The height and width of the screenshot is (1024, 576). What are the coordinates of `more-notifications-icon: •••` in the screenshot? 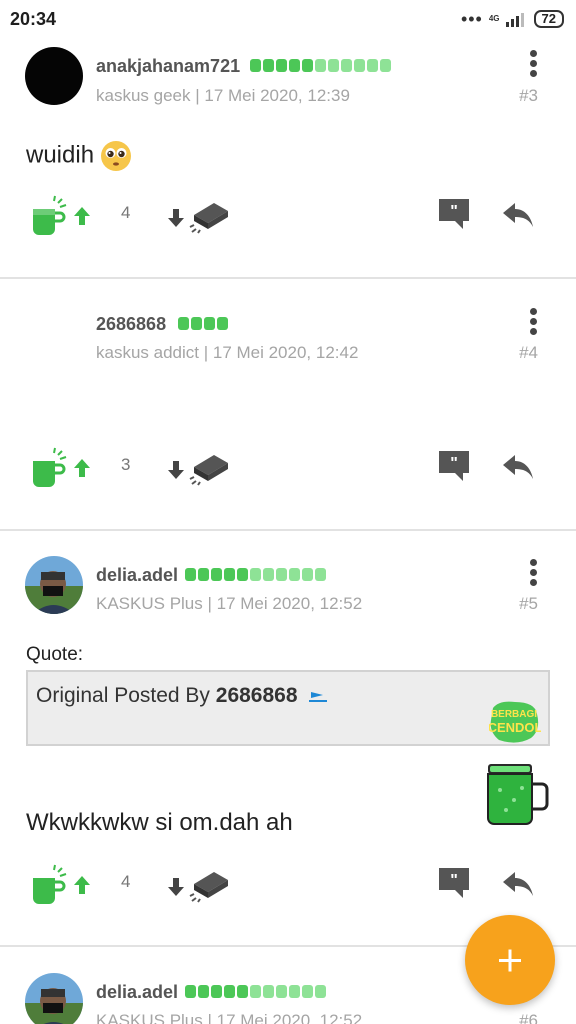 It's located at (471, 19).